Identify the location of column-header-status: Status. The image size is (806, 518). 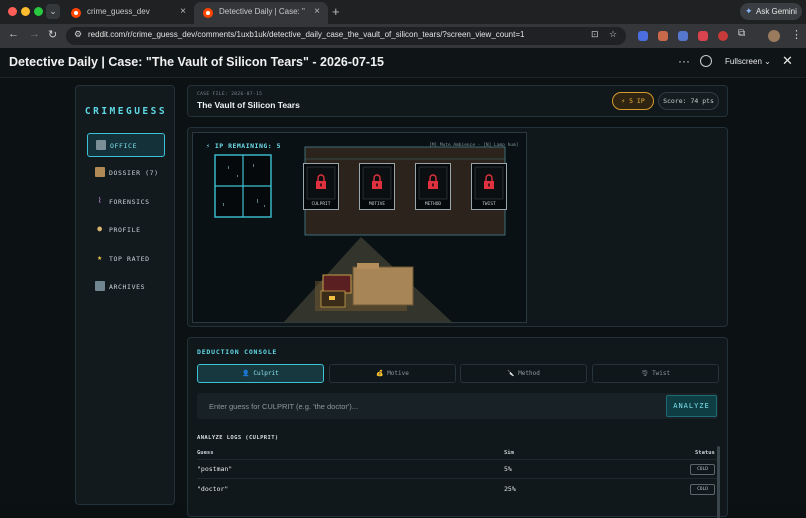
(705, 453).